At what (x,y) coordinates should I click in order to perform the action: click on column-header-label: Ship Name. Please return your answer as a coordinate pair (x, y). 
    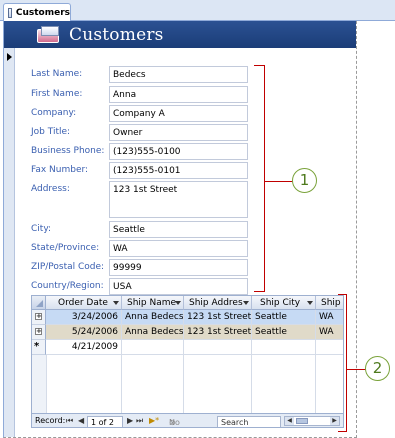
    Looking at the image, I should click on (152, 303).